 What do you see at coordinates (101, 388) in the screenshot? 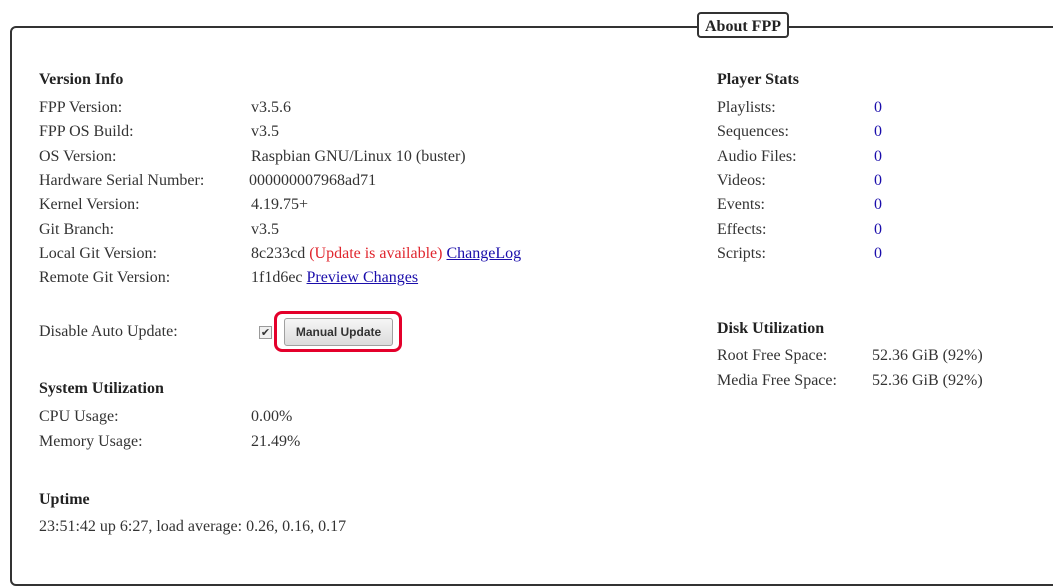
I see `system-utilization-title: System Utilization` at bounding box center [101, 388].